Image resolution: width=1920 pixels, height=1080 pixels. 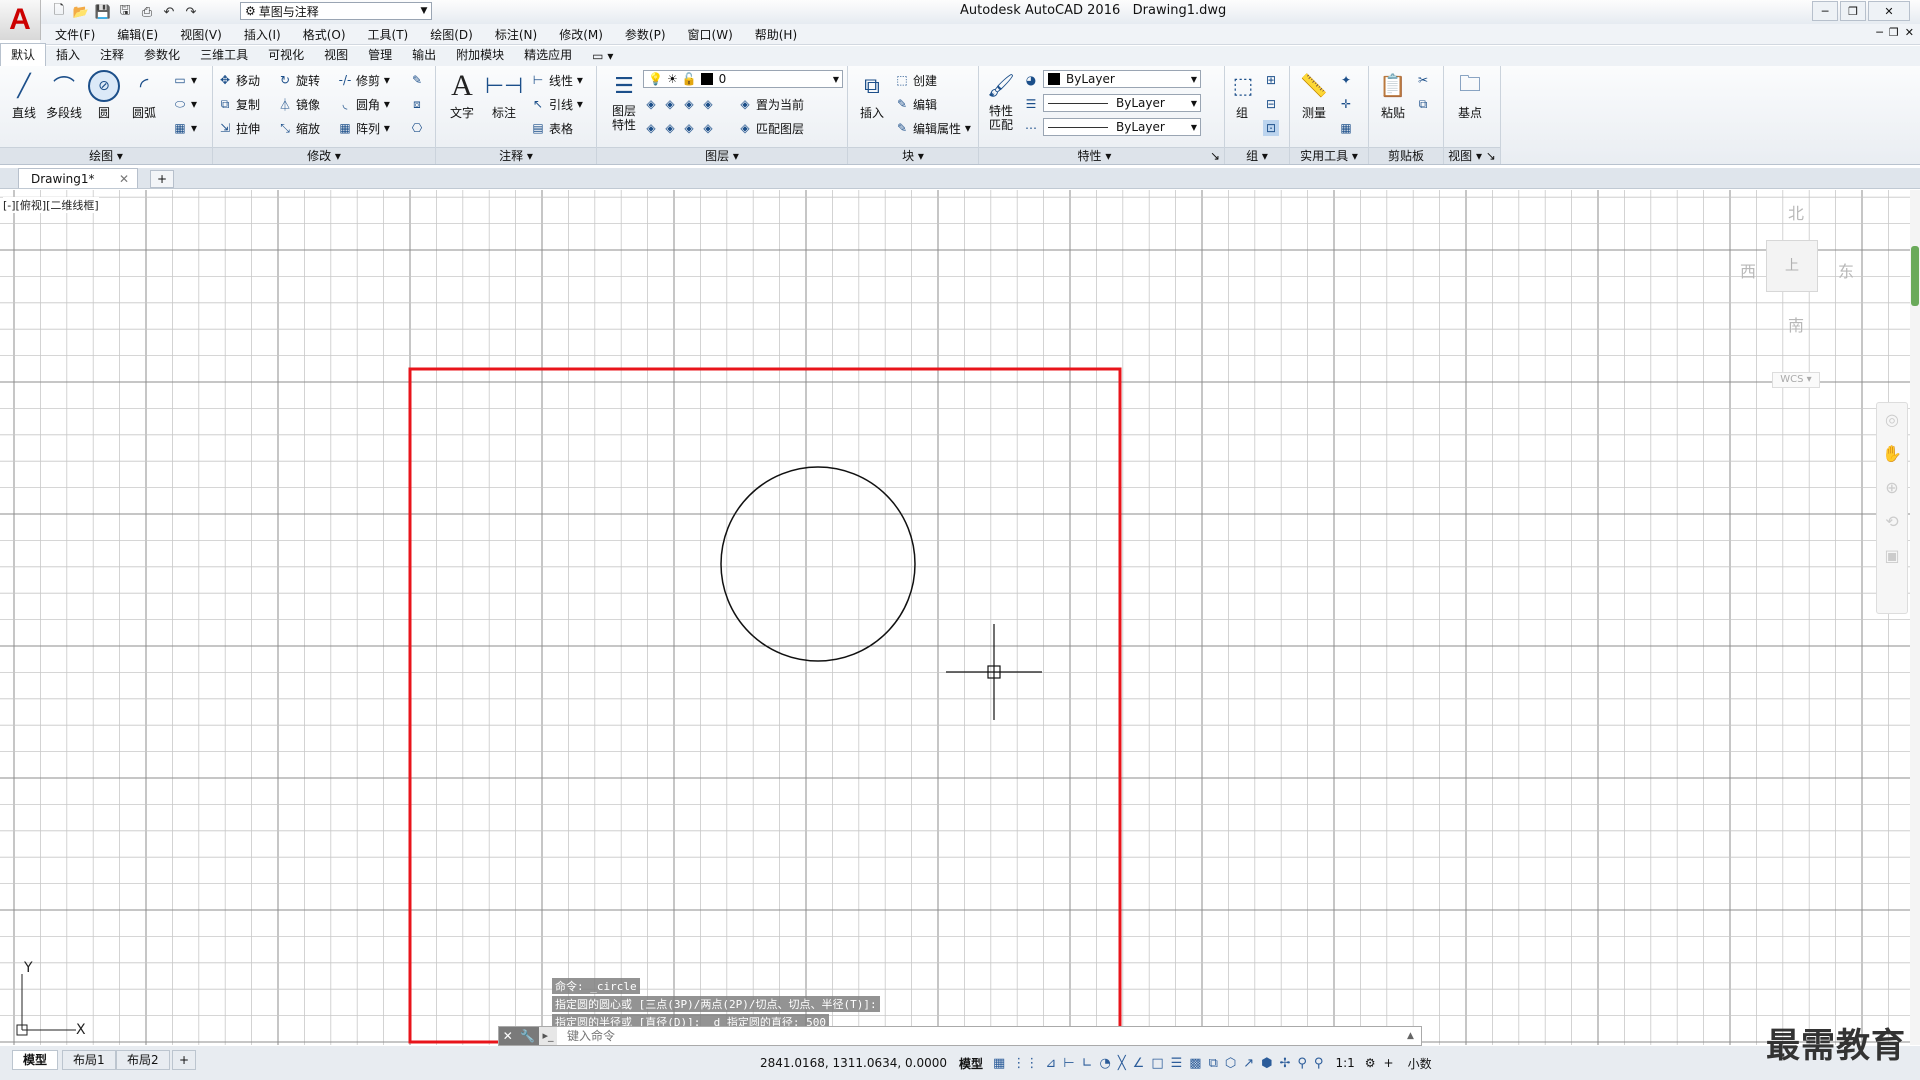 What do you see at coordinates (1001, 105) in the screenshot?
I see `match-properties-button: 🖌 特性匹配` at bounding box center [1001, 105].